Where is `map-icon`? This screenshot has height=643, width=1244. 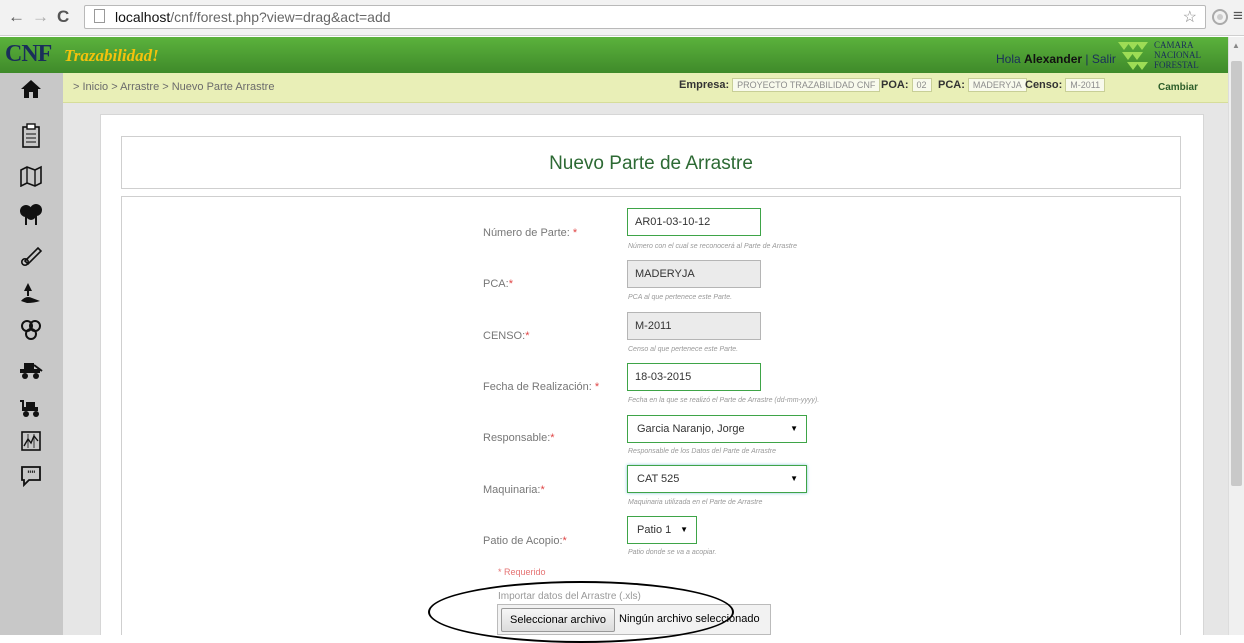 map-icon is located at coordinates (31, 180).